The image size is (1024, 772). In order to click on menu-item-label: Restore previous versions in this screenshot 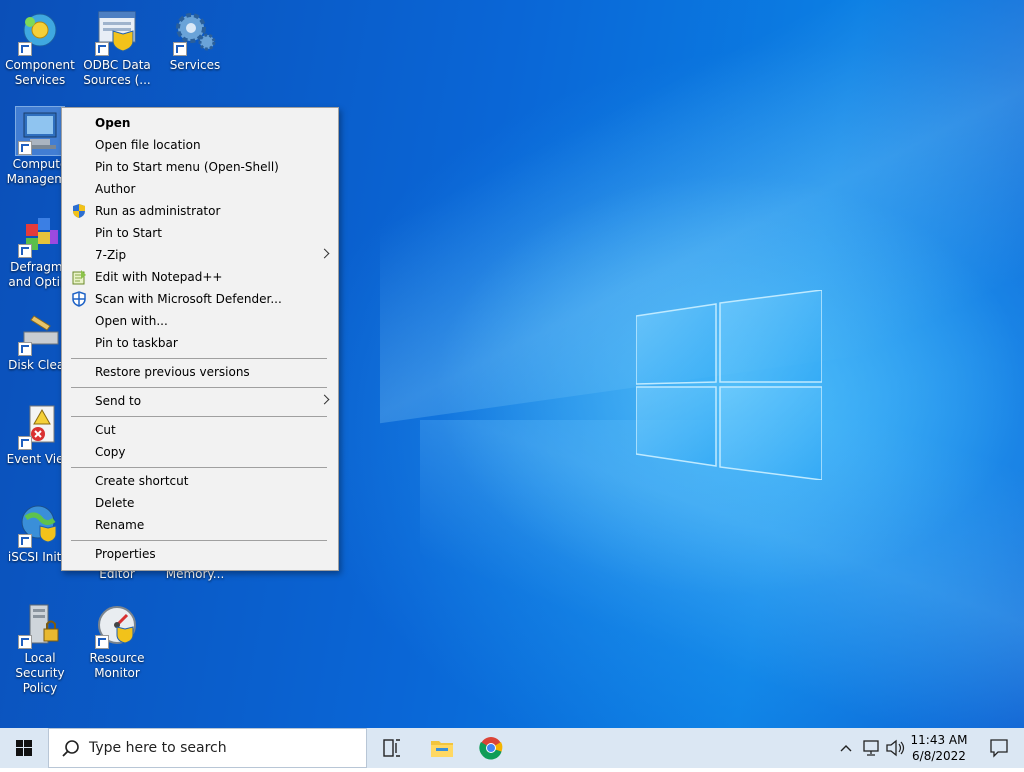, I will do `click(172, 372)`.